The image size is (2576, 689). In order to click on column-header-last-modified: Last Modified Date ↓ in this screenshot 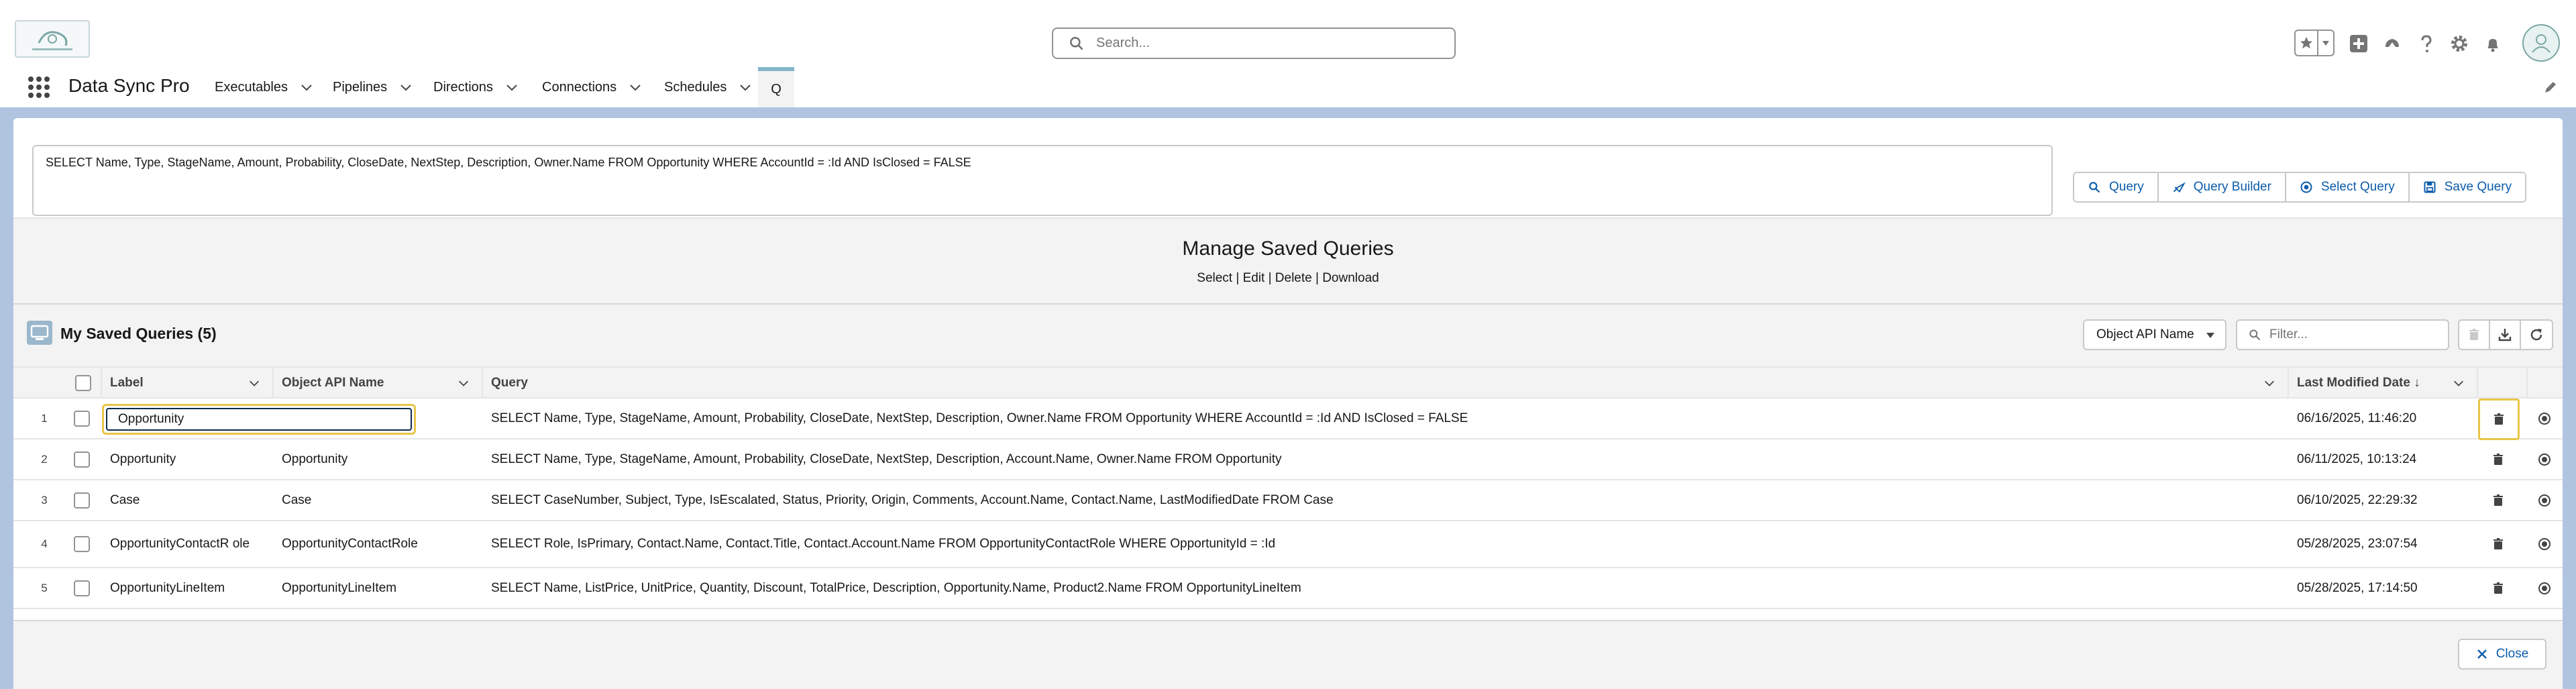, I will do `click(2383, 383)`.